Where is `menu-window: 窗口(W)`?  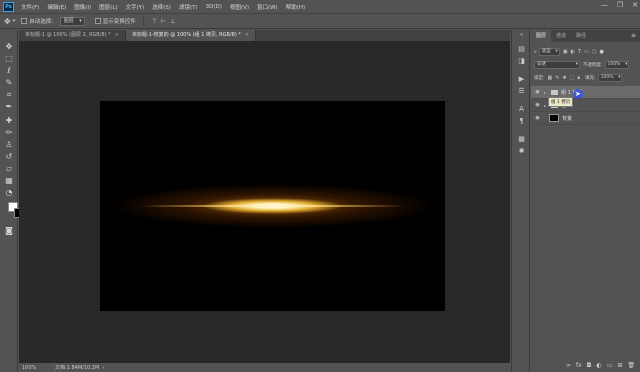
menu-window: 窗口(W) is located at coordinates (267, 7).